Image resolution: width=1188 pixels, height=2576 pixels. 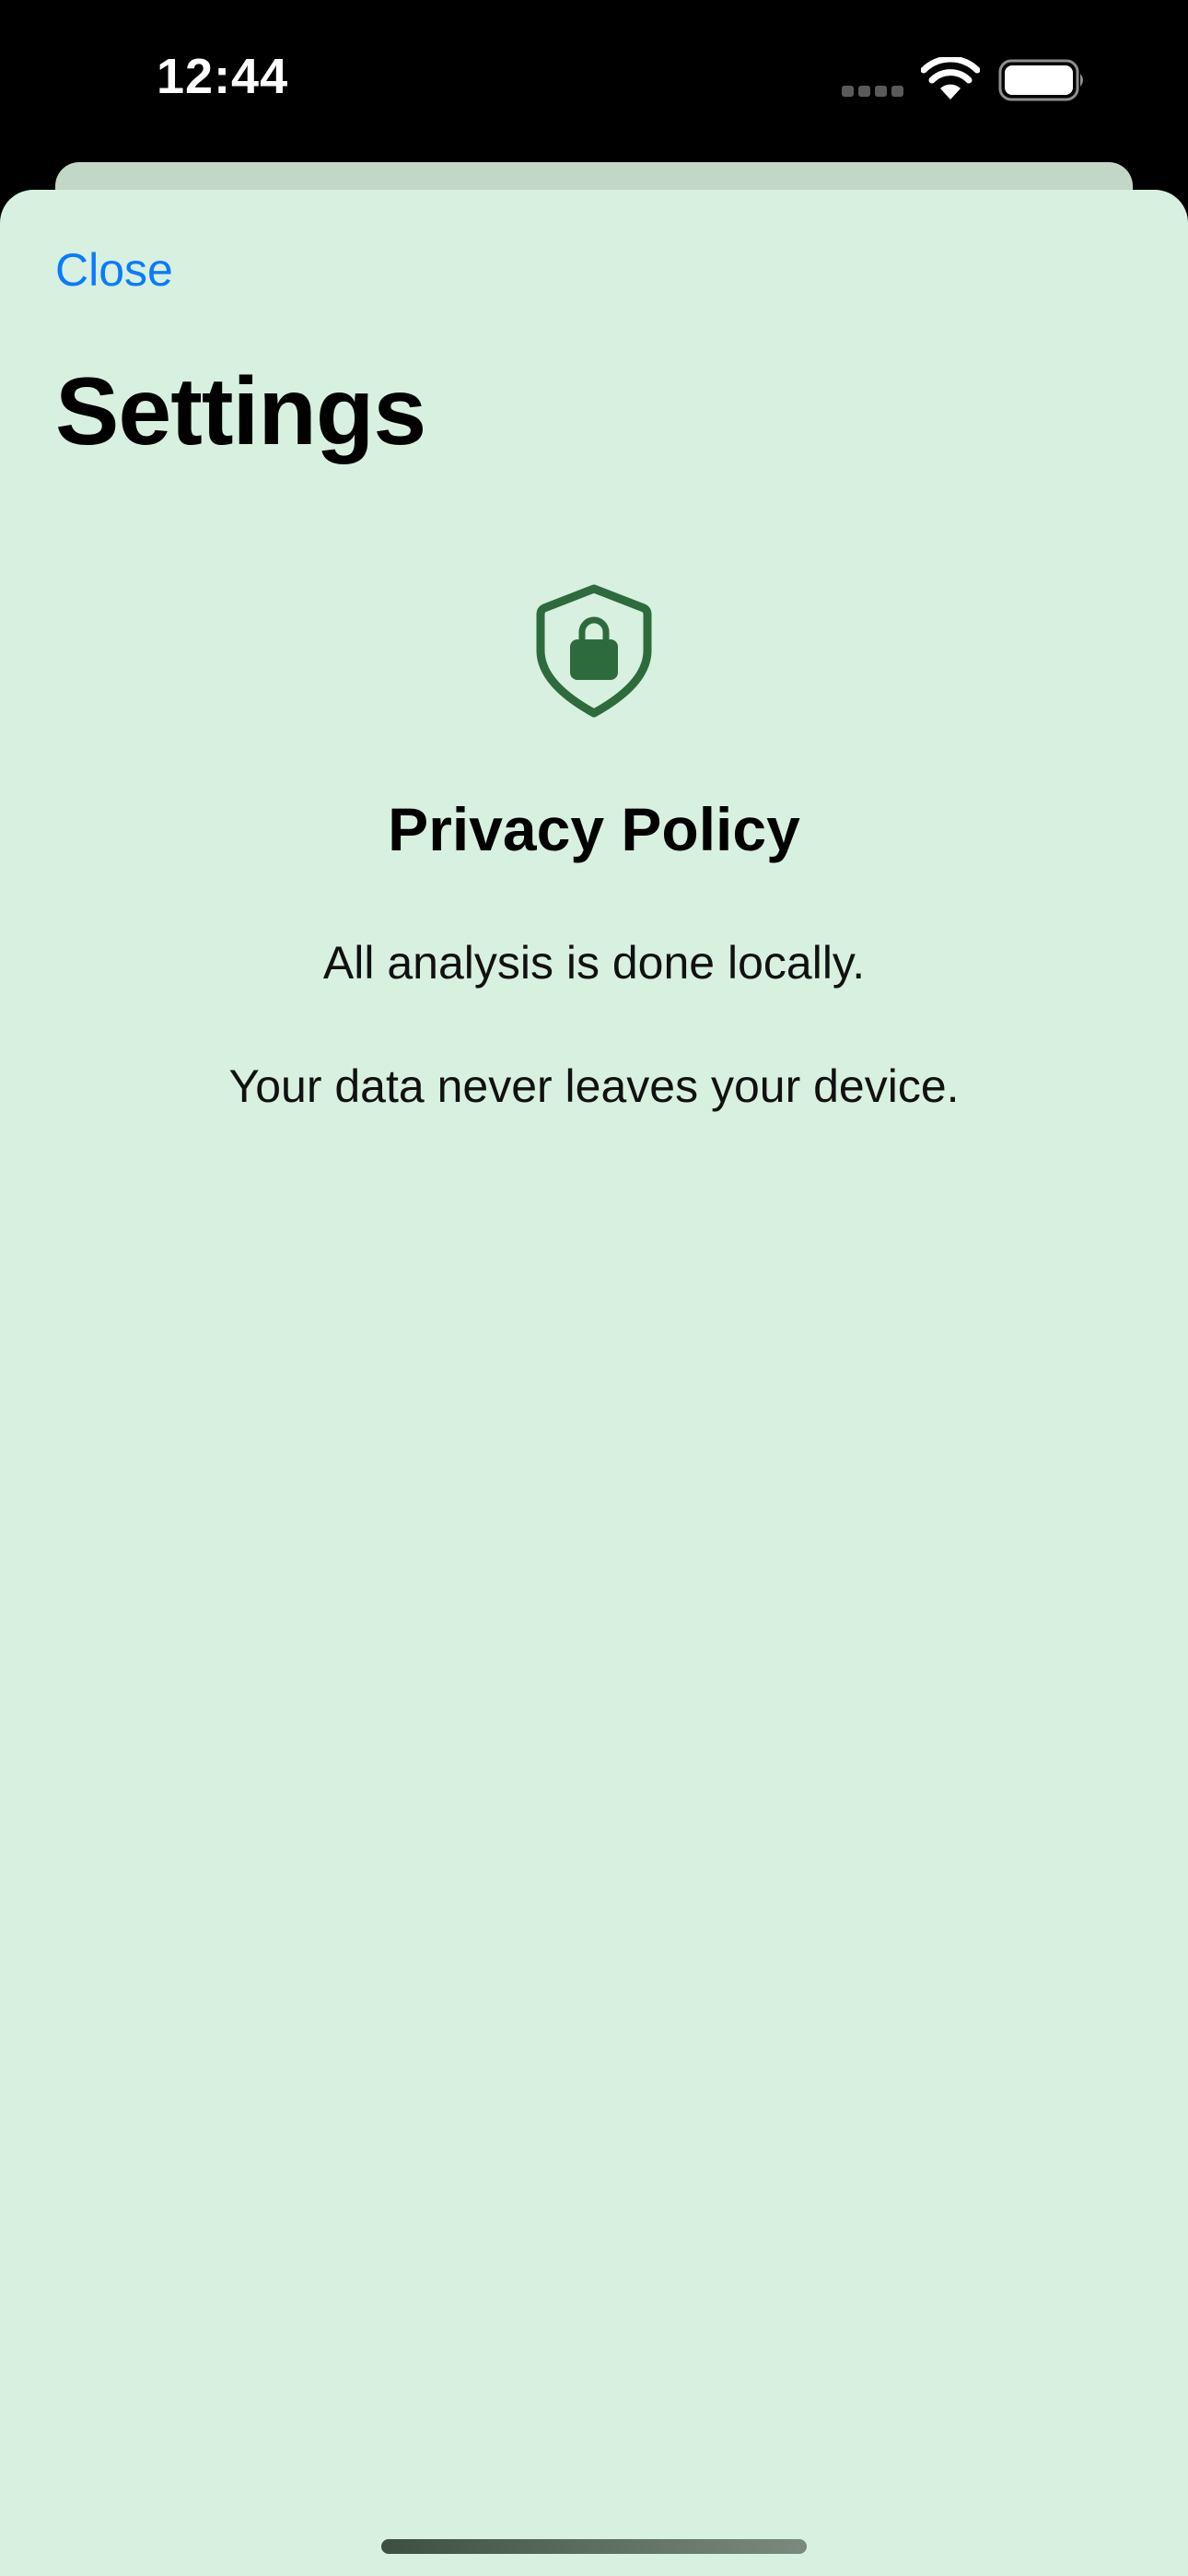 I want to click on close-button: Close, so click(x=114, y=270).